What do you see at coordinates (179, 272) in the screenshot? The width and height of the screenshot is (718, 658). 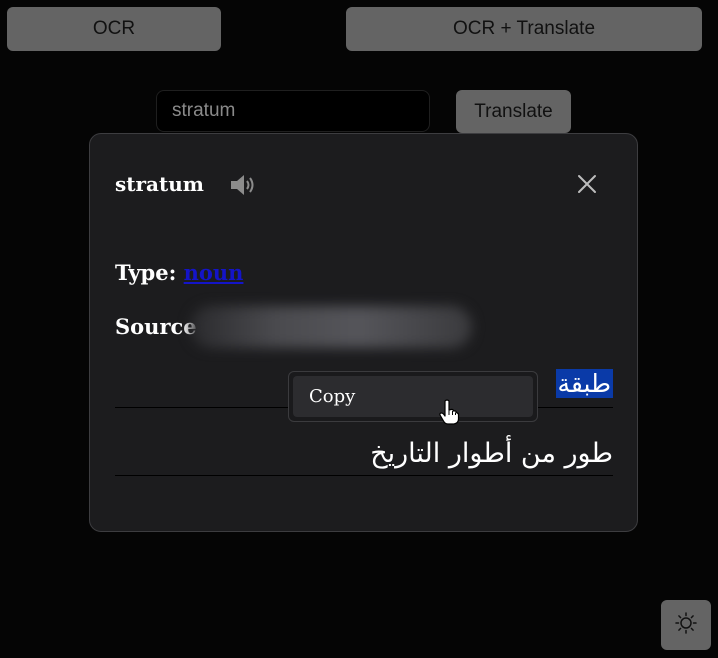 I see `type-line: Type: noun` at bounding box center [179, 272].